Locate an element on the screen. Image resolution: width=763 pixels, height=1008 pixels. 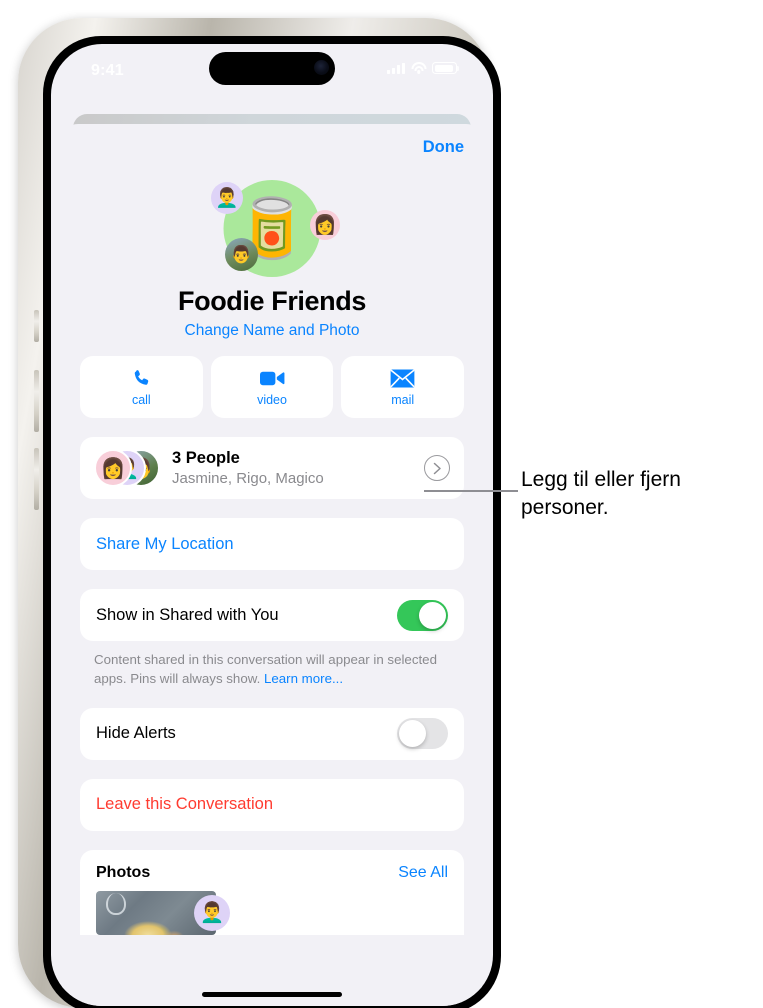
change-name-and-photo-link: Change Name and Photo is located at coordinates (272, 331).